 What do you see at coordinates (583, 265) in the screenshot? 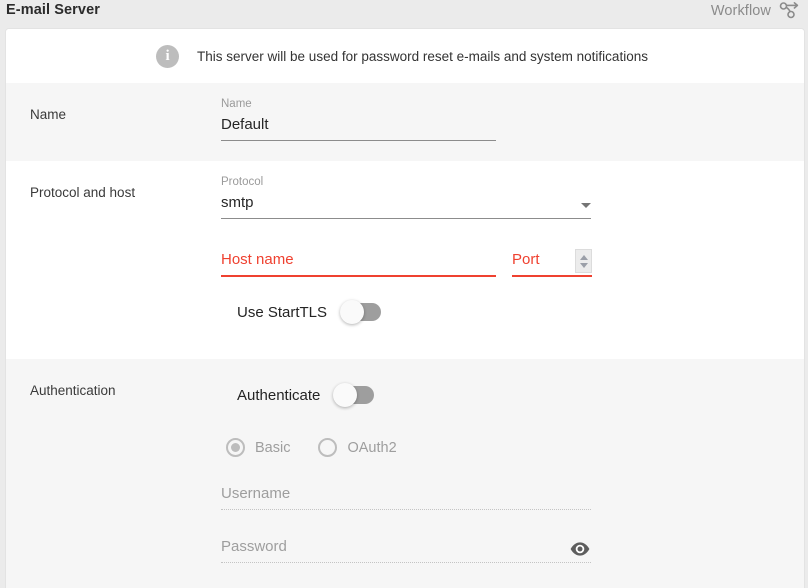
I see `spinner-down-icon` at bounding box center [583, 265].